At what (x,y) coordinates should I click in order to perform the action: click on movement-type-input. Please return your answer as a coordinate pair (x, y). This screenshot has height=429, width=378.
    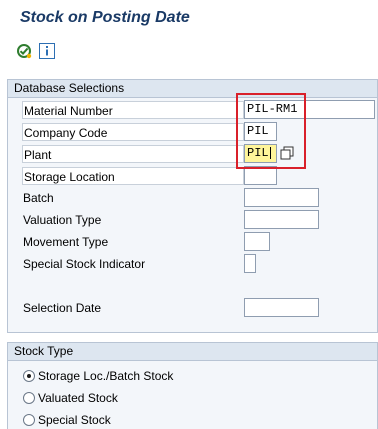
    Looking at the image, I should click on (257, 241).